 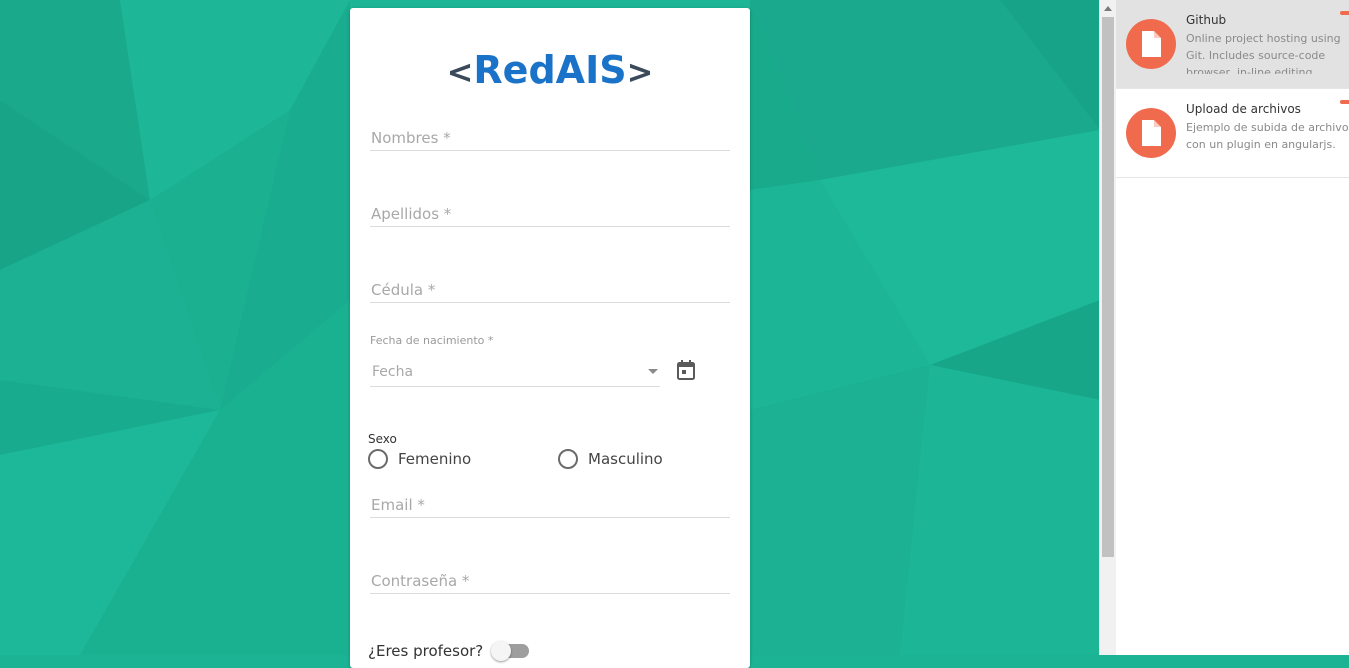 I want to click on profesor-row: ¿Eres profesor?, so click(x=449, y=651).